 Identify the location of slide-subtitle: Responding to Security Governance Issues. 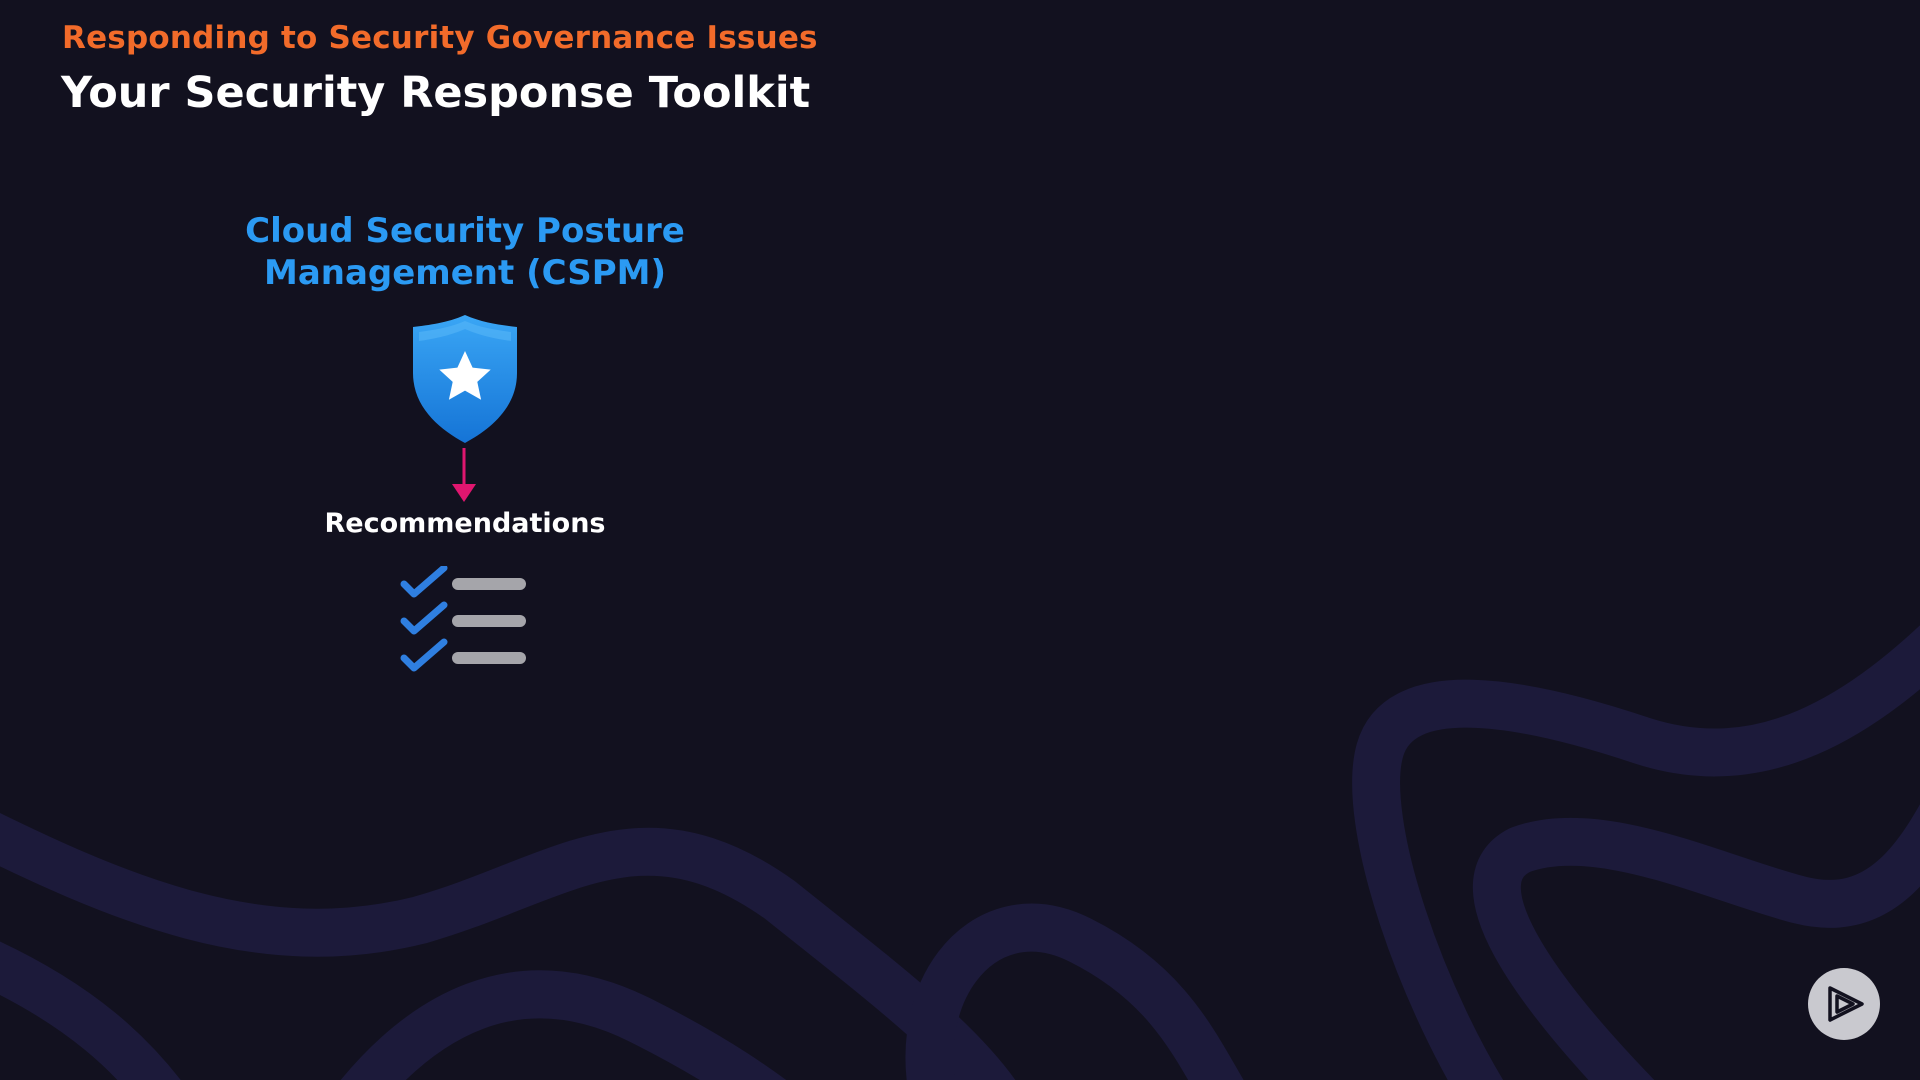
(440, 38).